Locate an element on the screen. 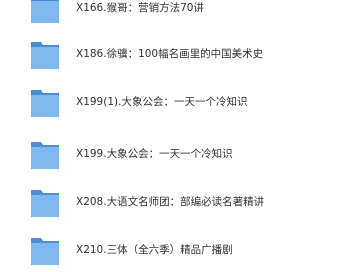  folder-item: X208.大语文名师团：部编必读名著精讲 is located at coordinates (170, 204).